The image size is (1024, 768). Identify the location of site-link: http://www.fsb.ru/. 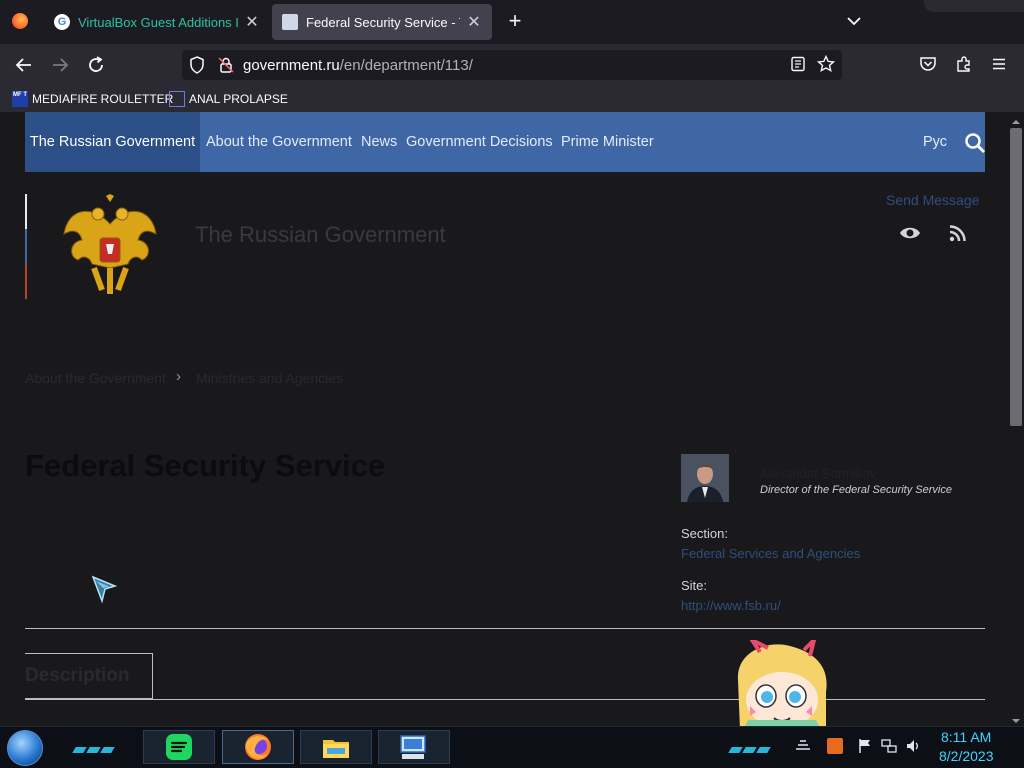
(731, 605).